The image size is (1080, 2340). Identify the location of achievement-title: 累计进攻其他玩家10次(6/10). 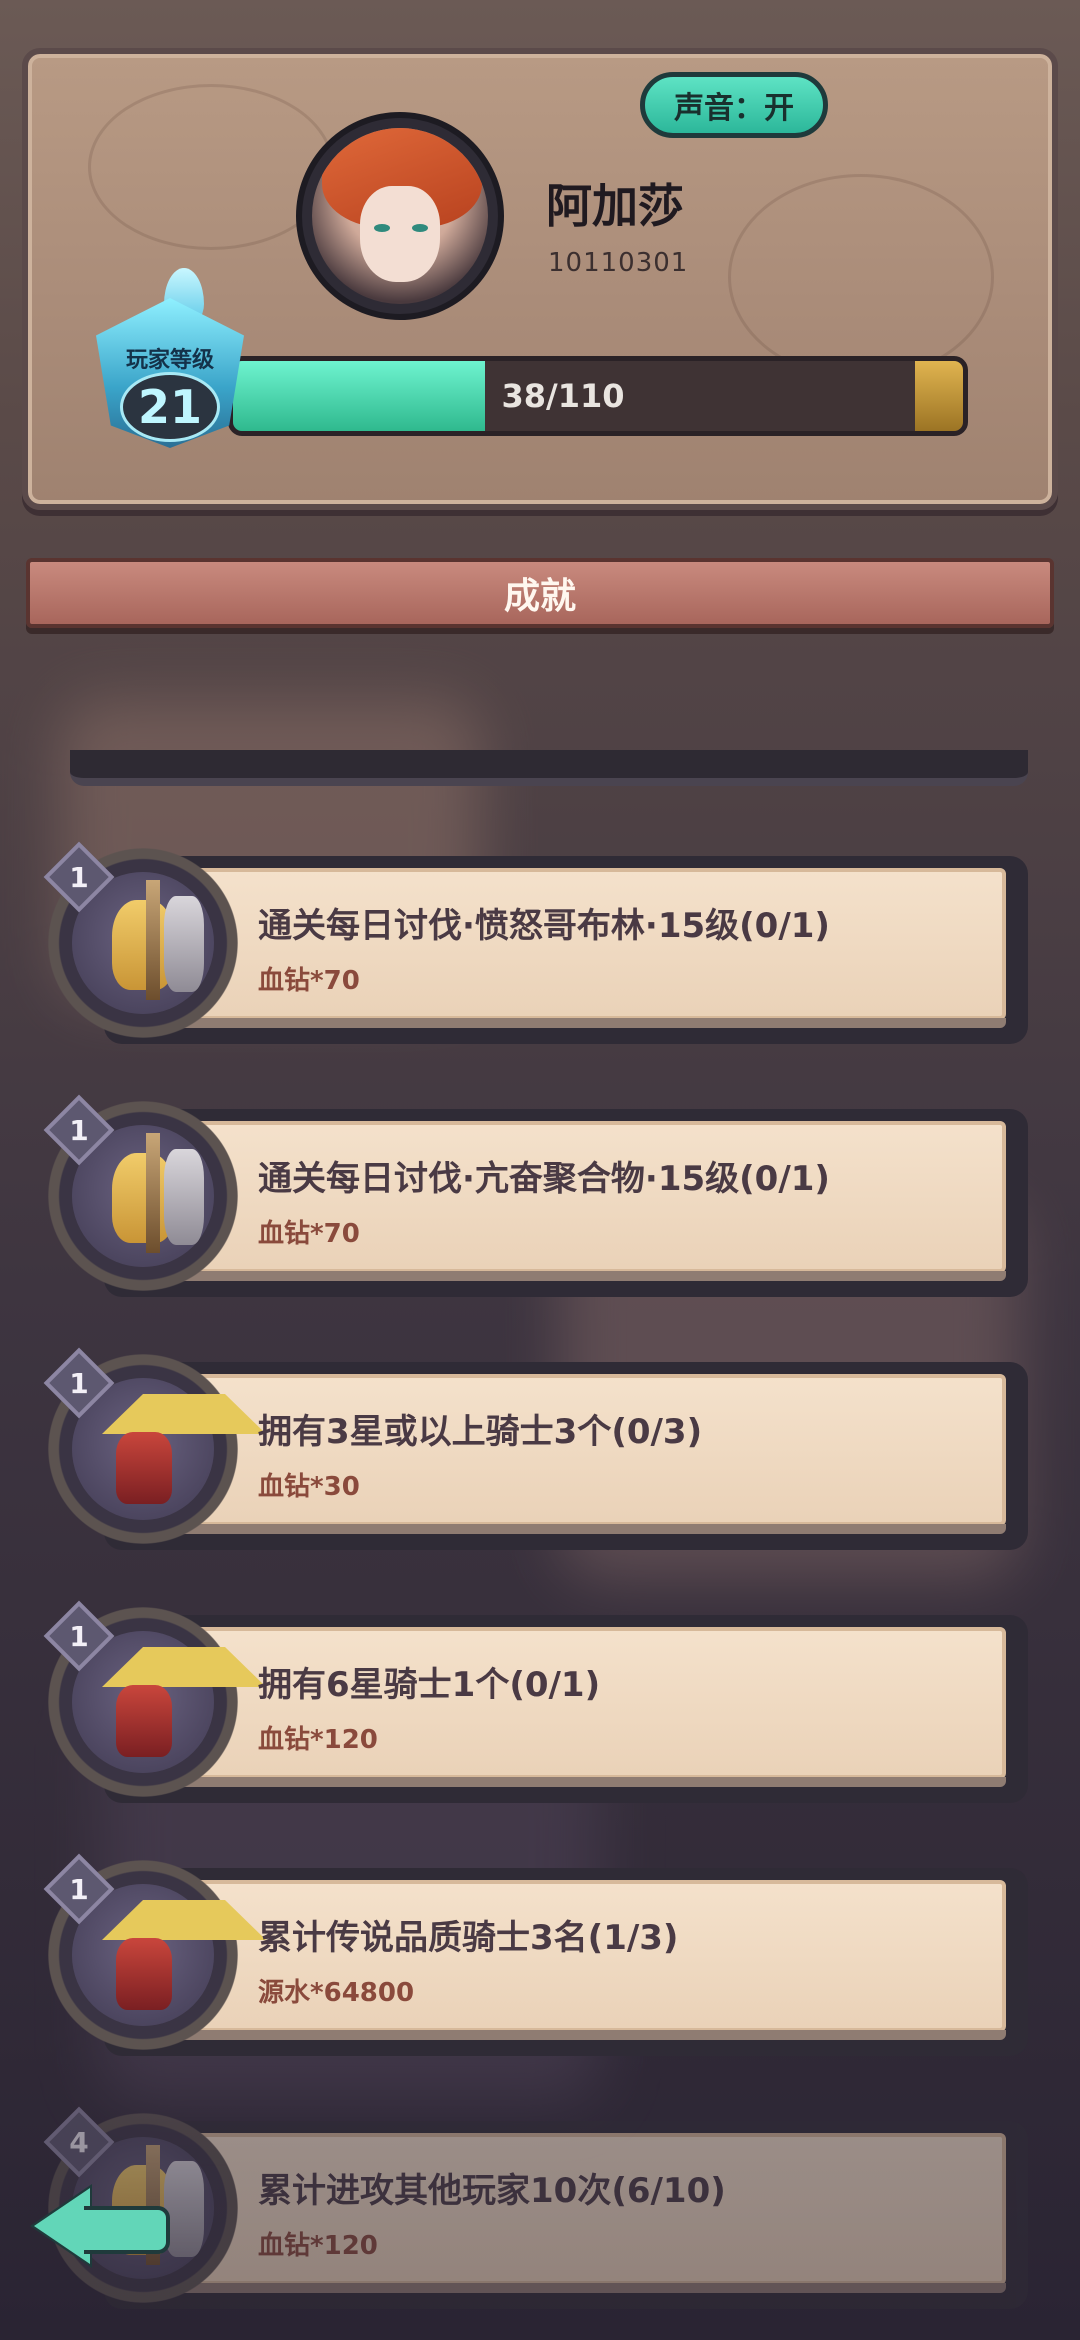
(492, 2191).